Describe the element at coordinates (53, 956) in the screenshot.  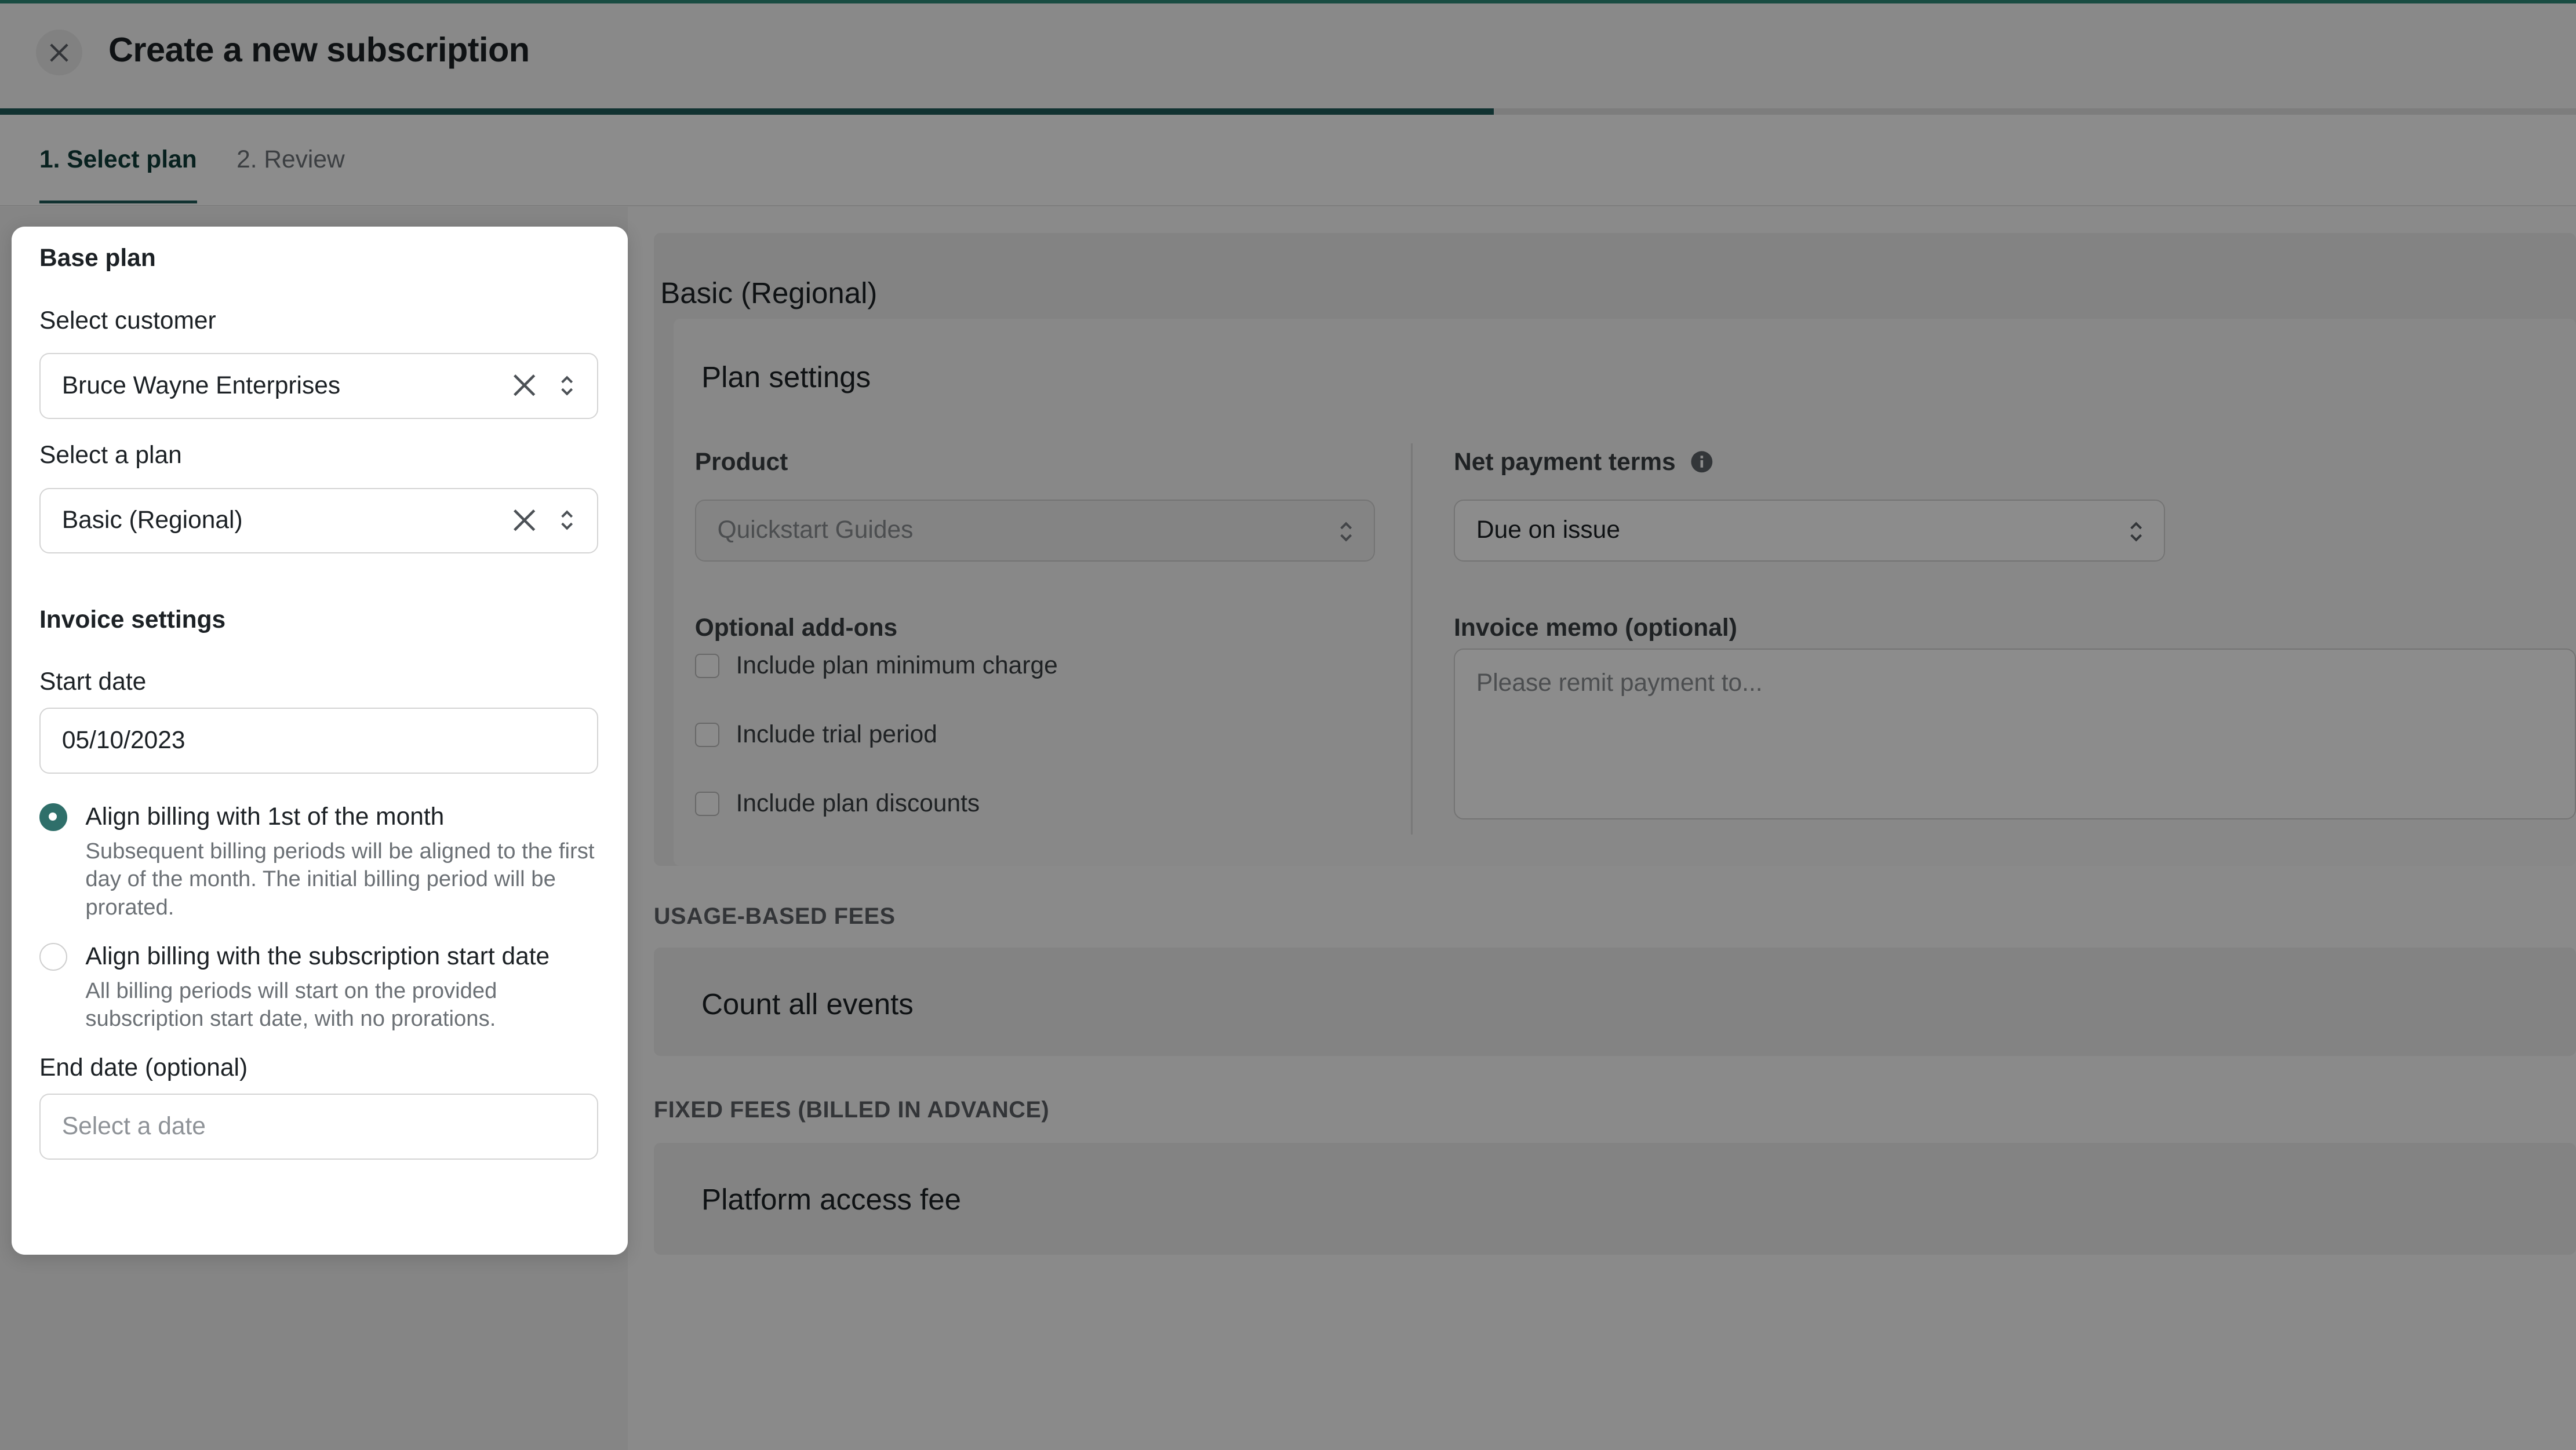
I see `align-start-date-radio` at that location.